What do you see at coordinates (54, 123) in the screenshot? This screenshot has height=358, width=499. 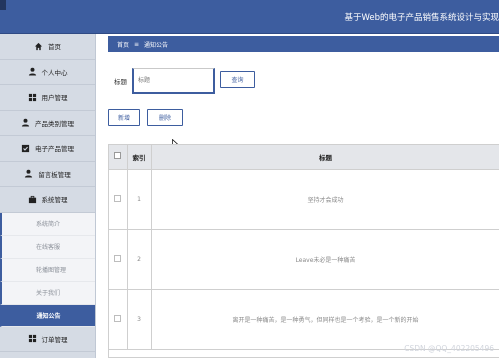 I see `sidebar-item-label: 产品类别管理` at bounding box center [54, 123].